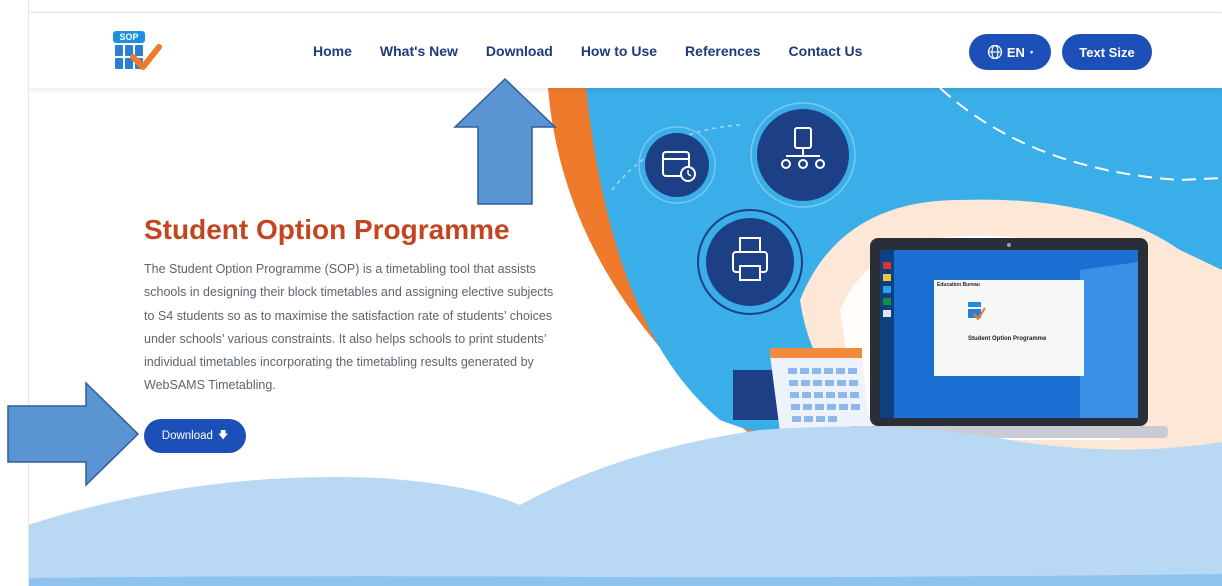 The height and width of the screenshot is (586, 1222). Describe the element at coordinates (958, 285) in the screenshot. I see `laptop-screen-header: Education Bureau` at that location.